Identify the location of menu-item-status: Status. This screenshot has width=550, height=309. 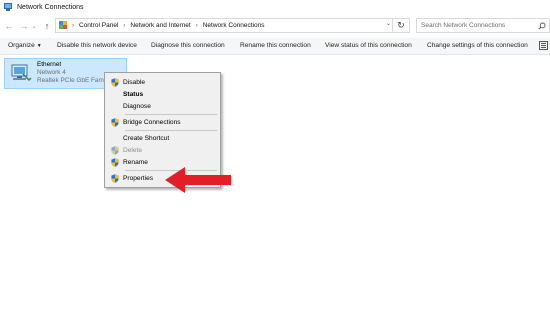
(162, 94).